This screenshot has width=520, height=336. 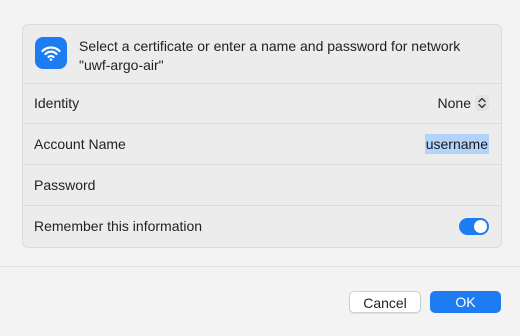 I want to click on cancel-button: Cancel, so click(x=385, y=302).